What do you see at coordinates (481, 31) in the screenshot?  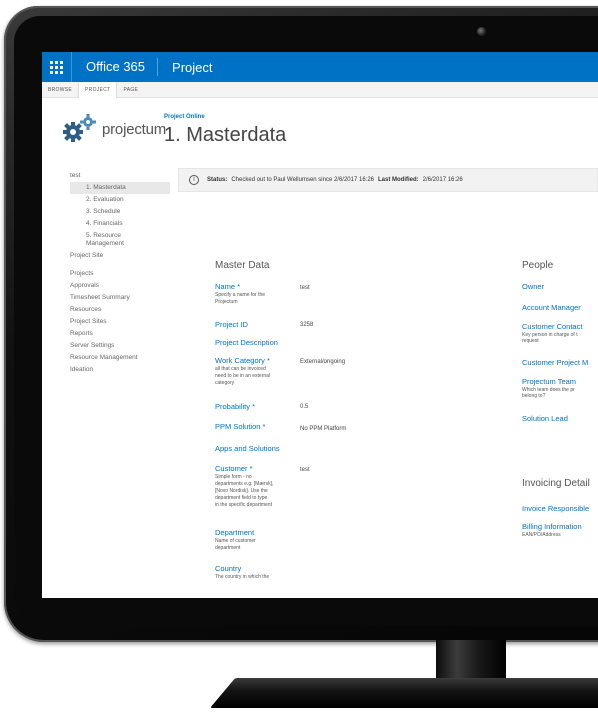 I see `webcam-icon` at bounding box center [481, 31].